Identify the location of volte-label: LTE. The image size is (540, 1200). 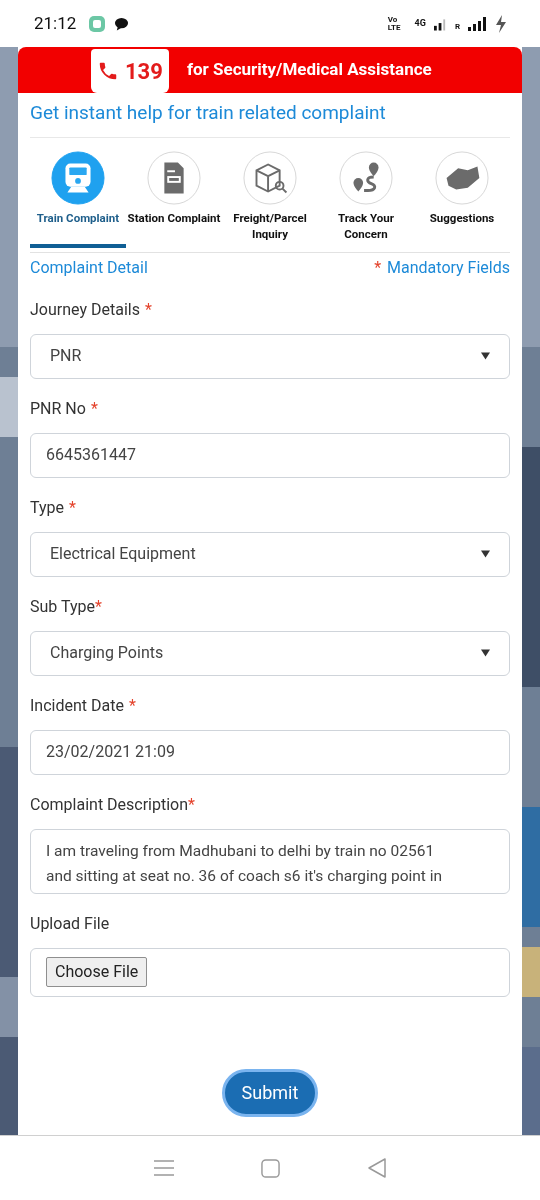
(394, 27).